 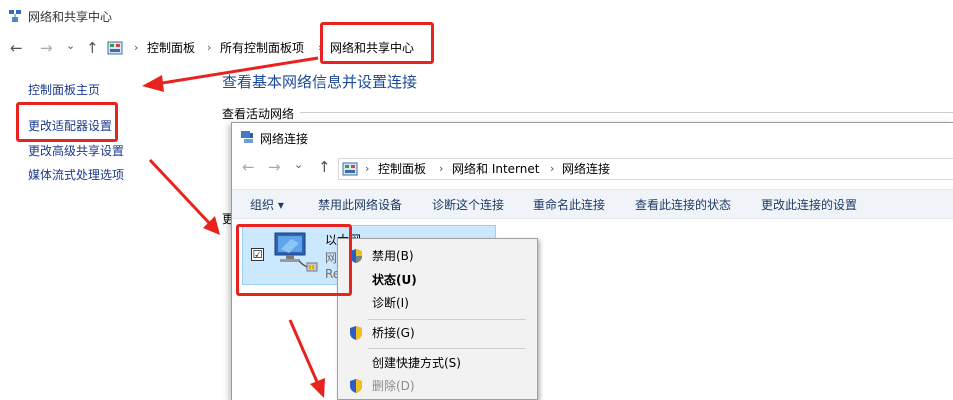 I want to click on annotation-box-adapter-link, so click(x=67, y=122).